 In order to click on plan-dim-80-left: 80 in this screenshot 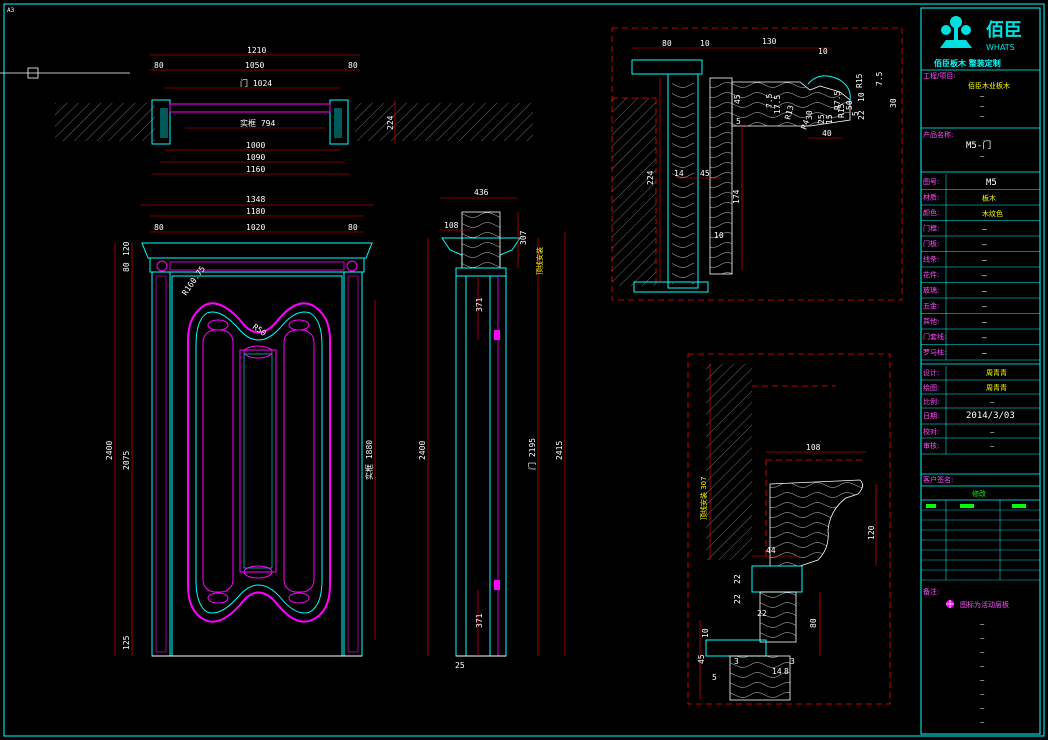, I will do `click(159, 65)`.